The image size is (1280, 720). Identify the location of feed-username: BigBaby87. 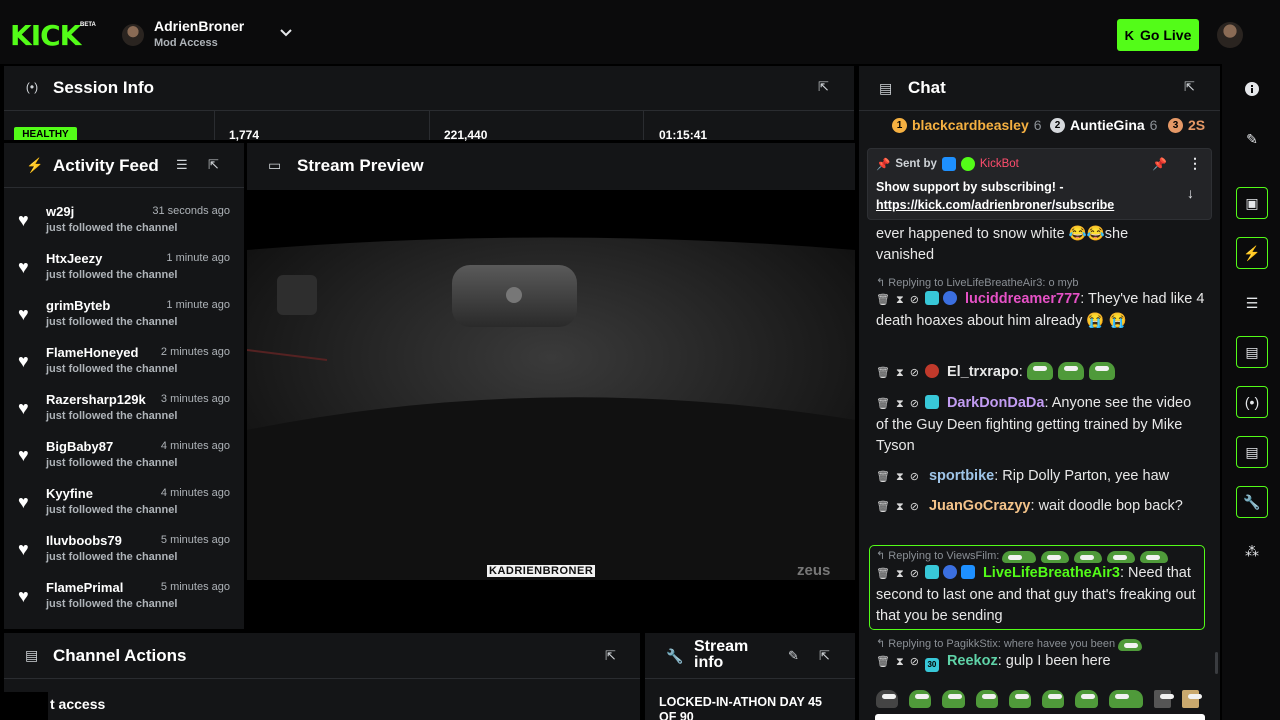
(79, 446).